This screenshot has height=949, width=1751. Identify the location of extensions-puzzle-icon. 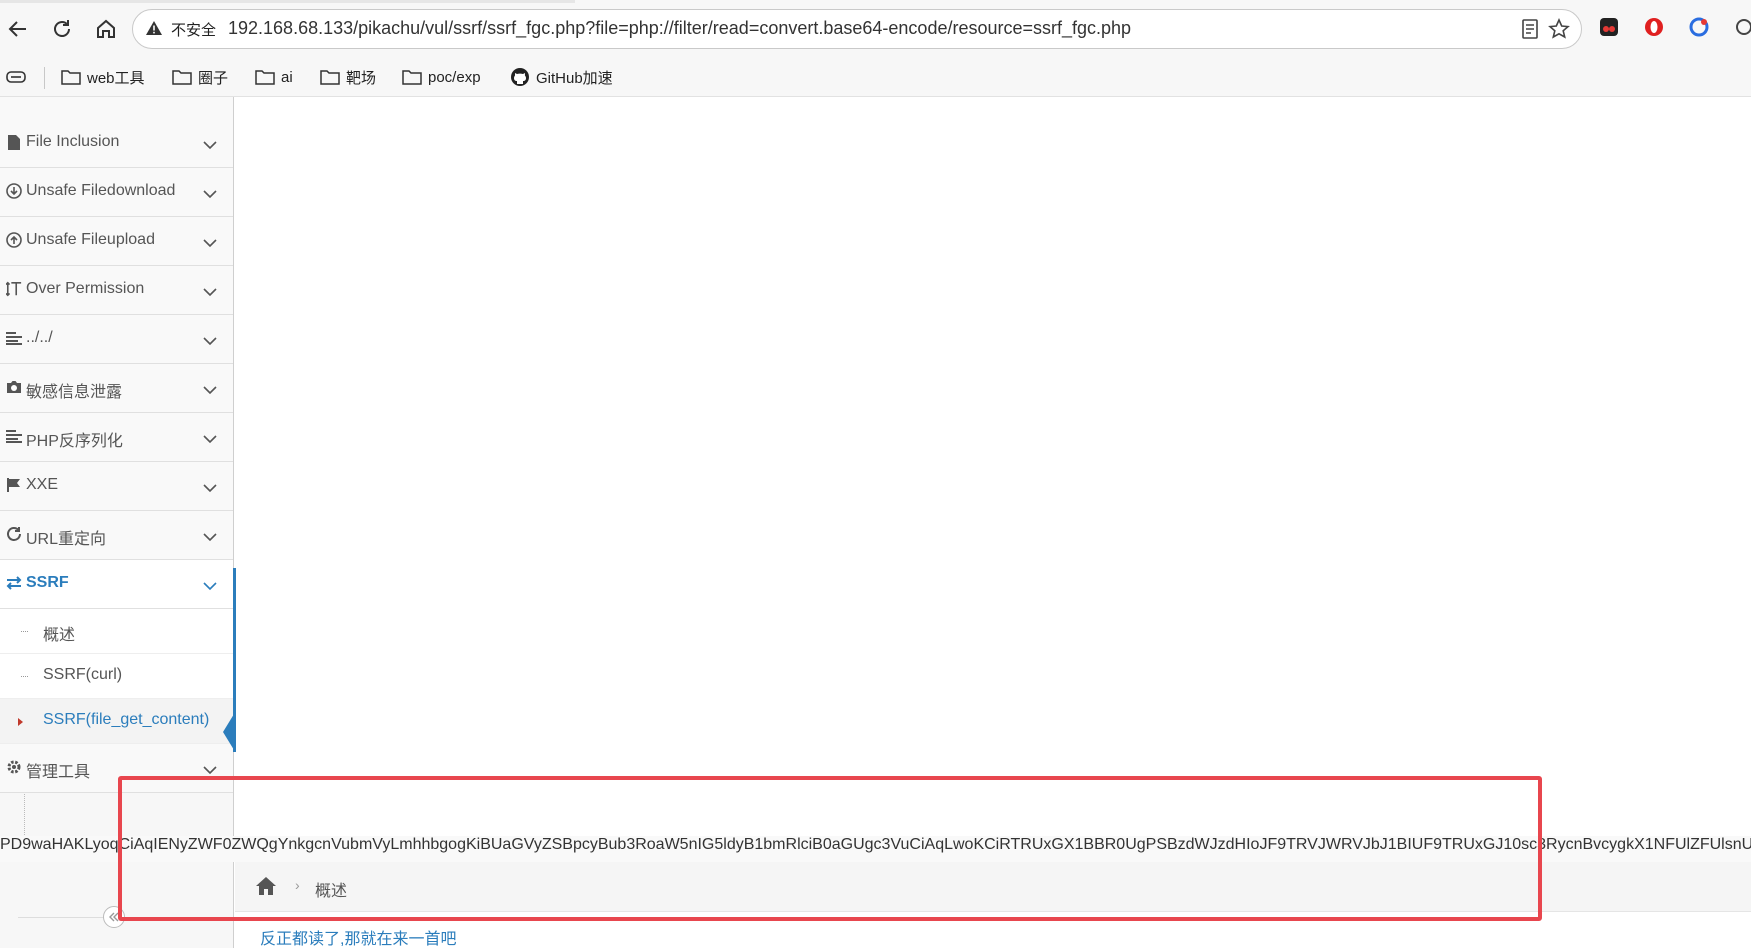
(1742, 29).